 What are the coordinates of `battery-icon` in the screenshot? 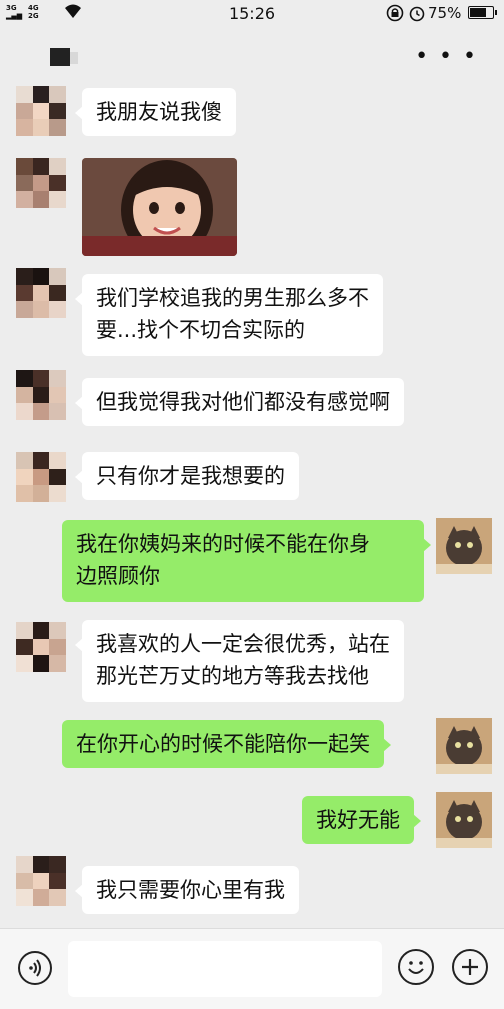 It's located at (482, 12).